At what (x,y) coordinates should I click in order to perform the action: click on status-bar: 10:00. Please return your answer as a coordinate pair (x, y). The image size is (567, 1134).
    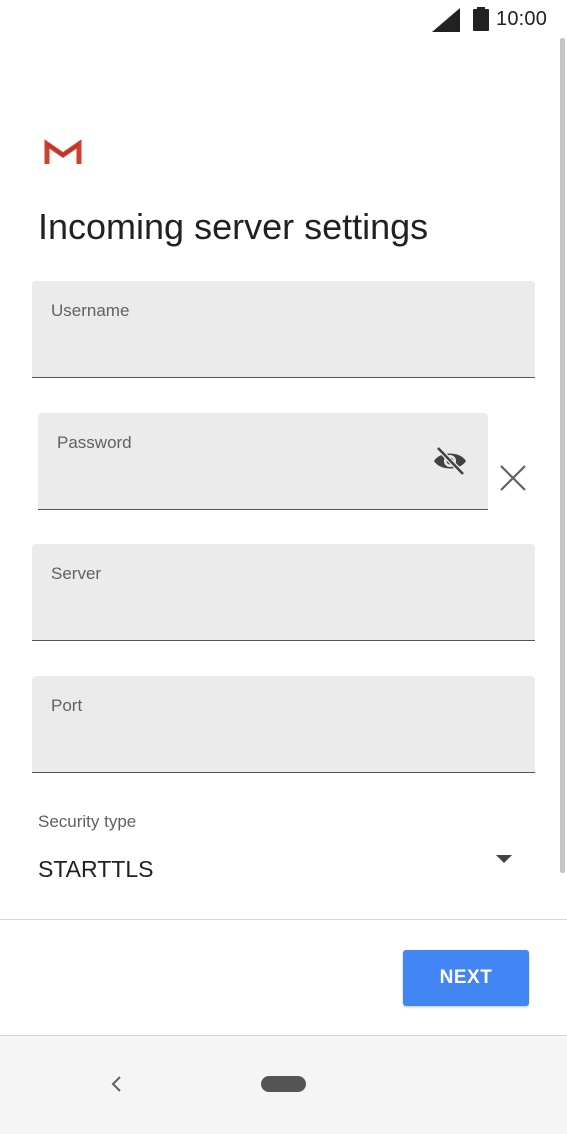
    Looking at the image, I should click on (283, 20).